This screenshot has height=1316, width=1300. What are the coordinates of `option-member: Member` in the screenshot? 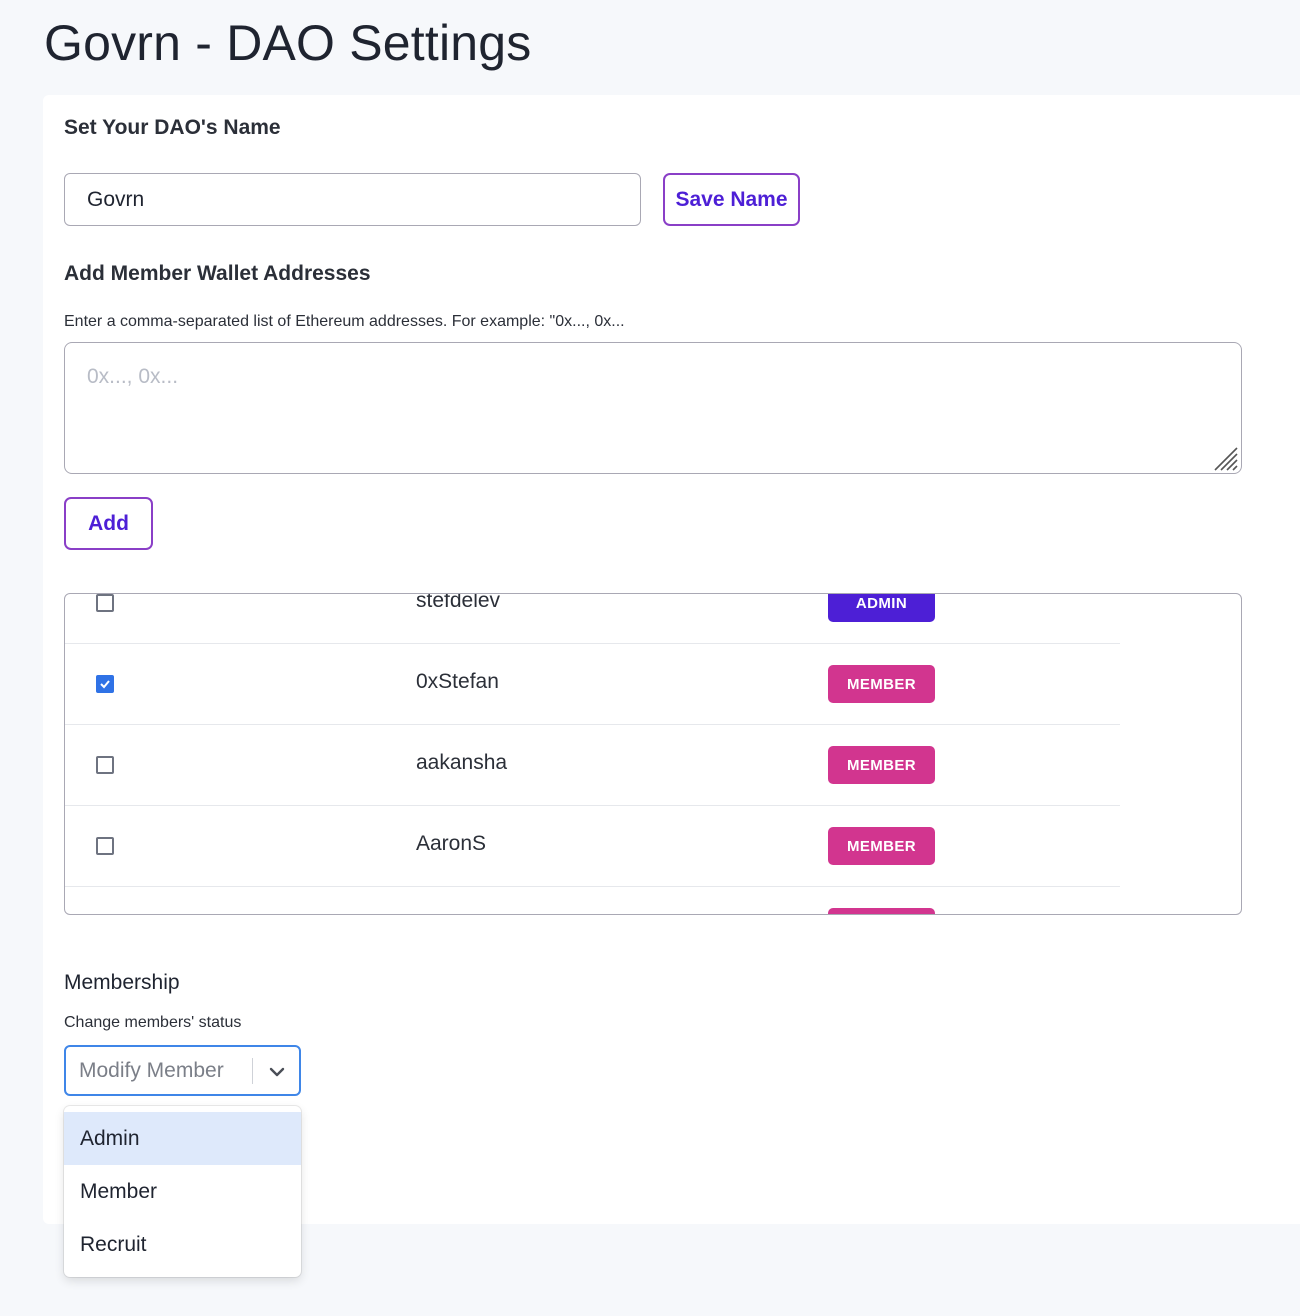 It's located at (182, 1191).